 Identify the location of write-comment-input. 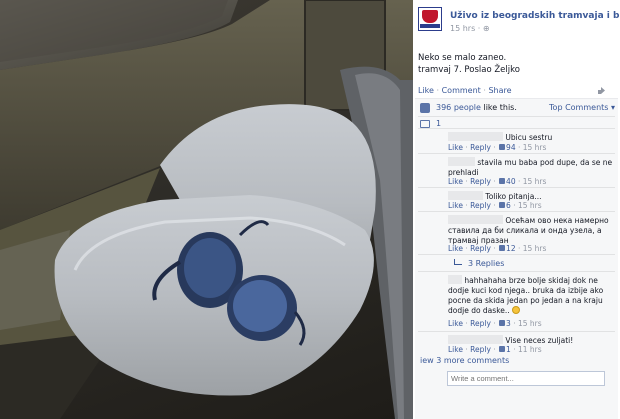
(526, 378).